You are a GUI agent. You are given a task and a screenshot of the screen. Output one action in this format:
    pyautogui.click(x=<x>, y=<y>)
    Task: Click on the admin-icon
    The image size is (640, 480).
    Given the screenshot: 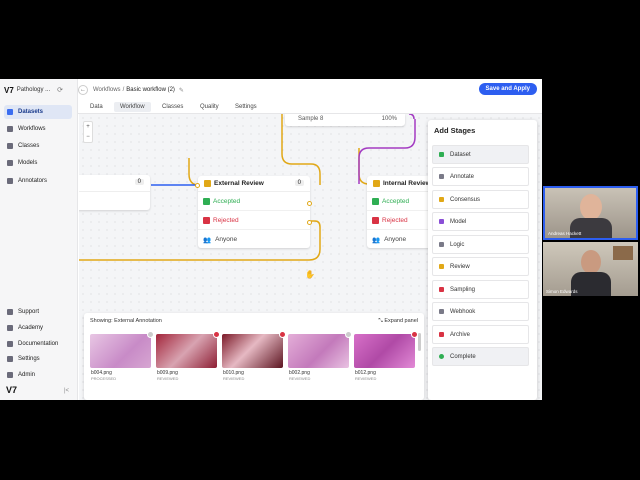 What is the action you would take?
    pyautogui.click(x=10, y=375)
    